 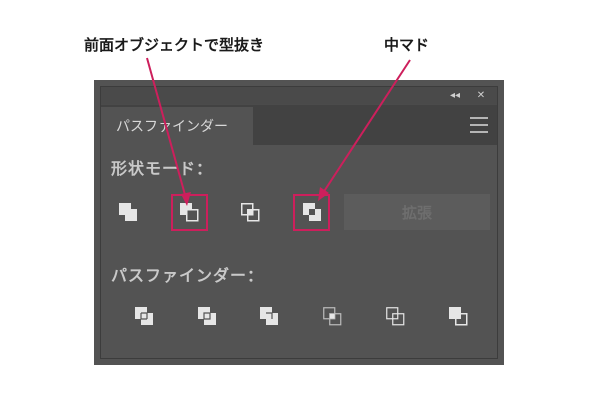 I want to click on intersect-icon, so click(x=250, y=212).